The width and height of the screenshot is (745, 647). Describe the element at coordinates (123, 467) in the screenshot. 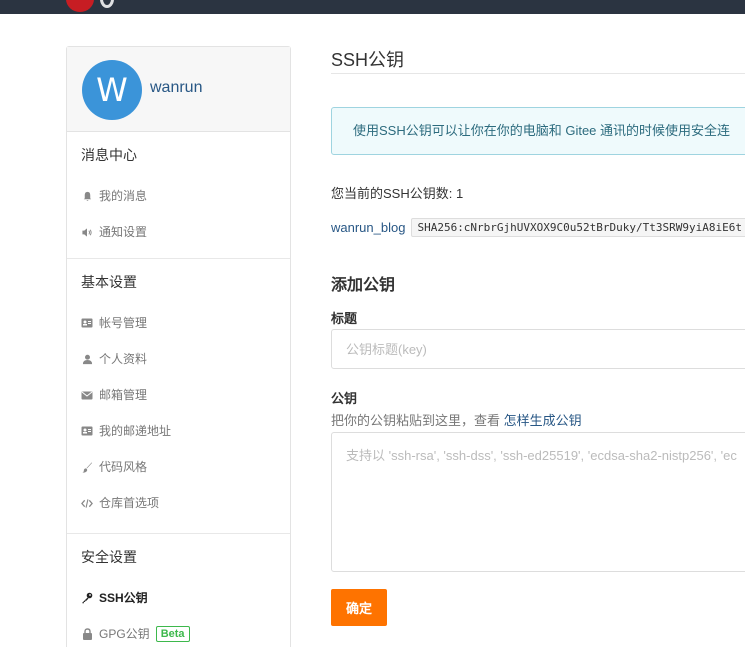

I see `sidebar-item-label: 代码风格` at that location.